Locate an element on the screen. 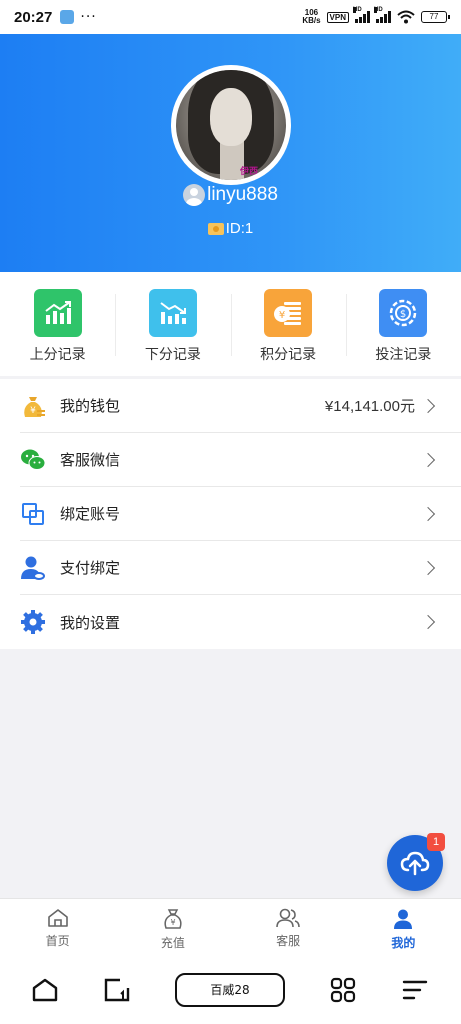 This screenshot has width=461, height=1024. id-card-icon is located at coordinates (215, 228).